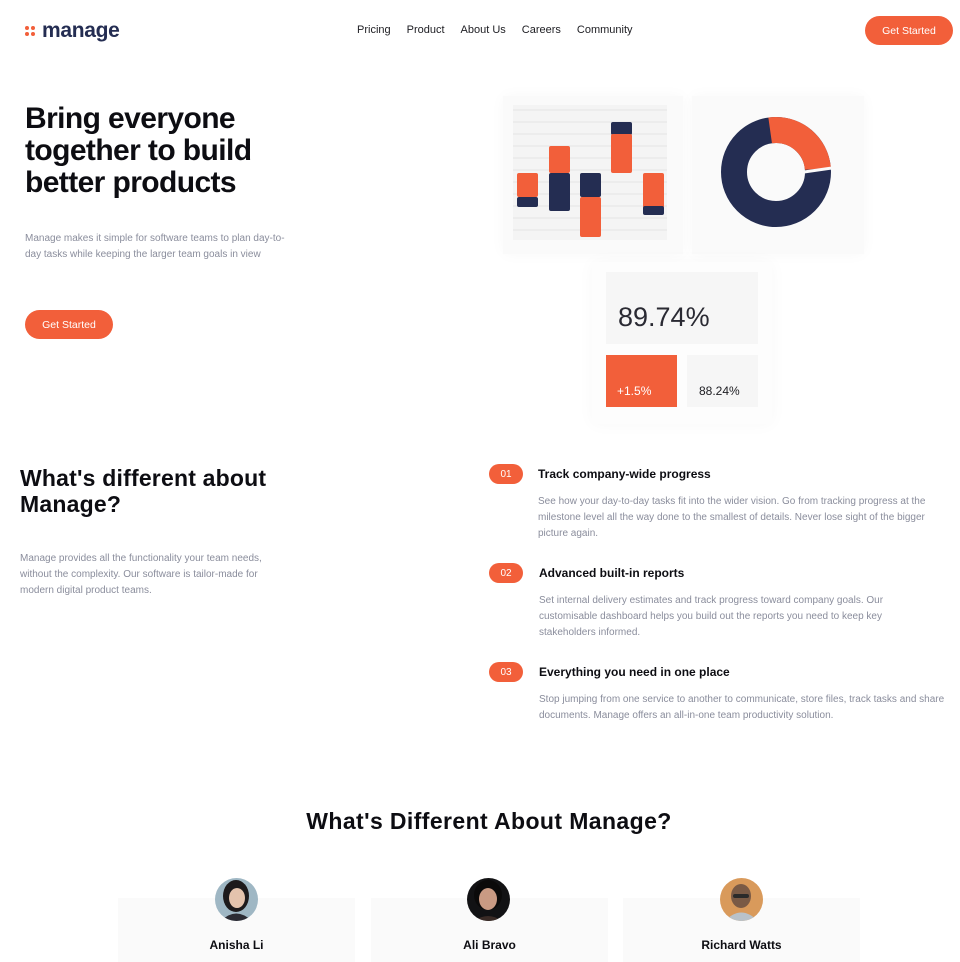 The height and width of the screenshot is (962, 960). I want to click on stat-secondary-value: 88.24%, so click(719, 391).